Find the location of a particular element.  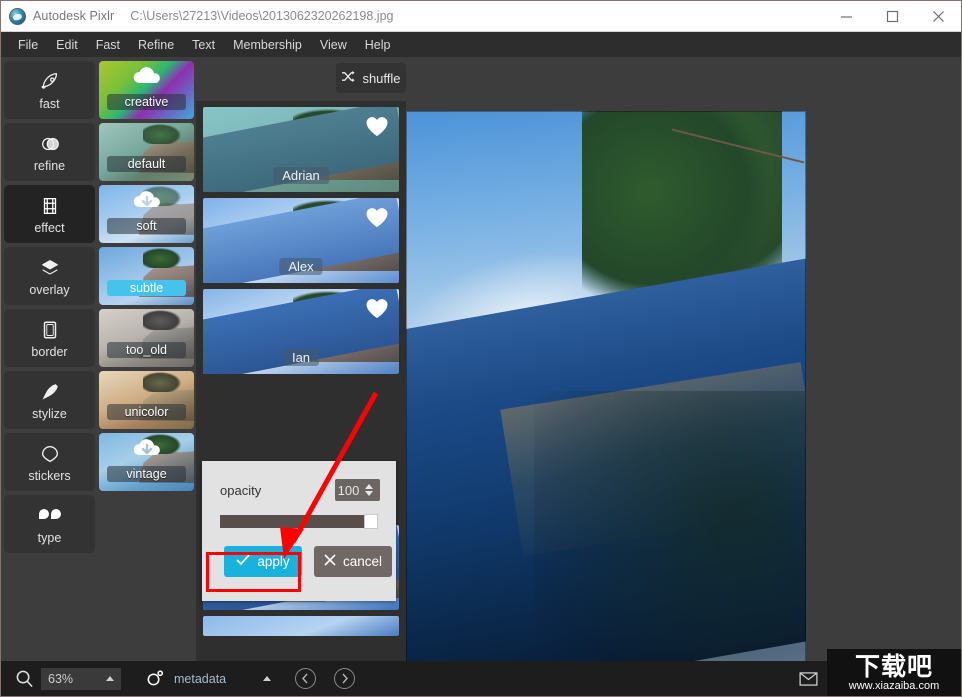

next-image-button is located at coordinates (345, 678).